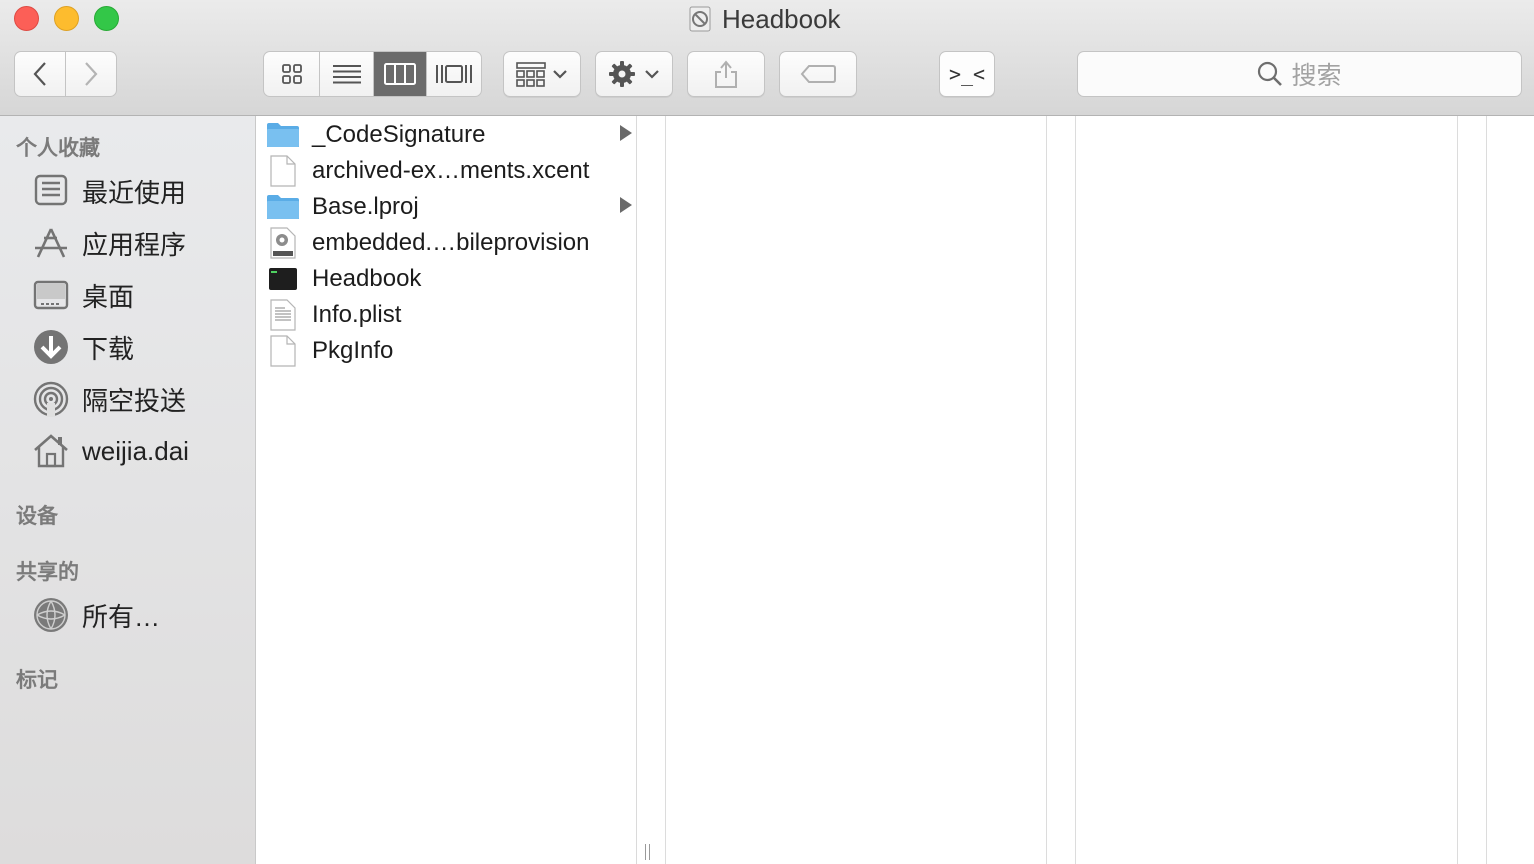  What do you see at coordinates (106, 18) in the screenshot?
I see `maximize-window-button` at bounding box center [106, 18].